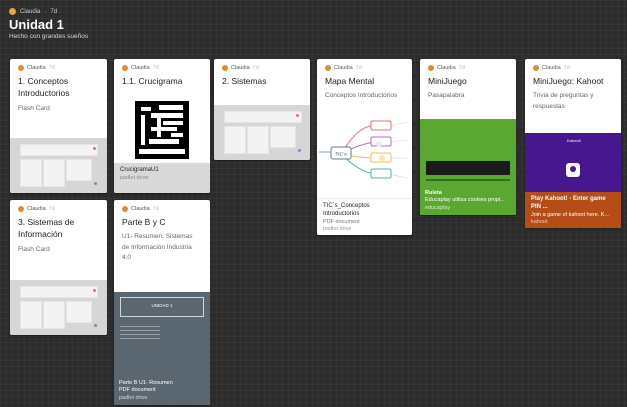 The height and width of the screenshot is (407, 627). What do you see at coordinates (54, 11) in the screenshot?
I see `header-age: 7d` at bounding box center [54, 11].